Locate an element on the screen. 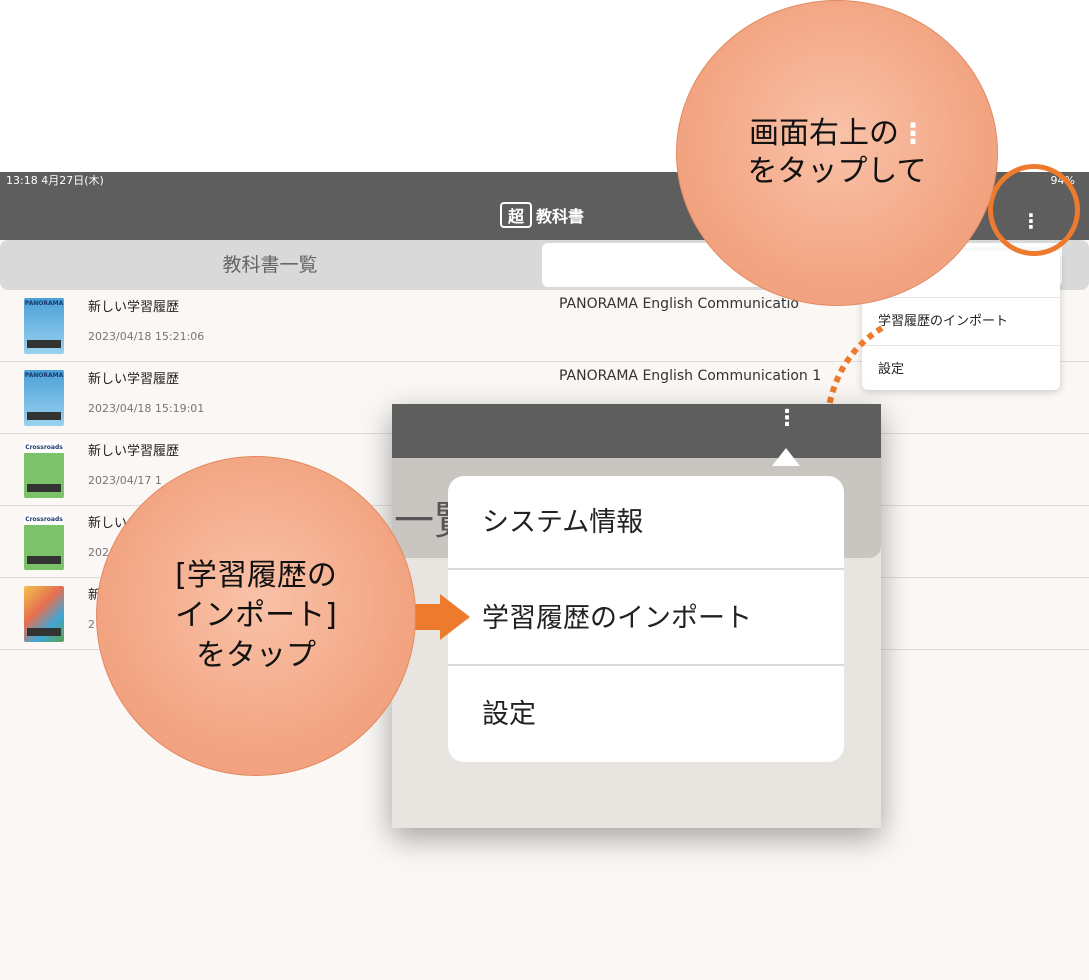 The width and height of the screenshot is (1089, 980). menu-item-system-info: システム情報 is located at coordinates (646, 523).